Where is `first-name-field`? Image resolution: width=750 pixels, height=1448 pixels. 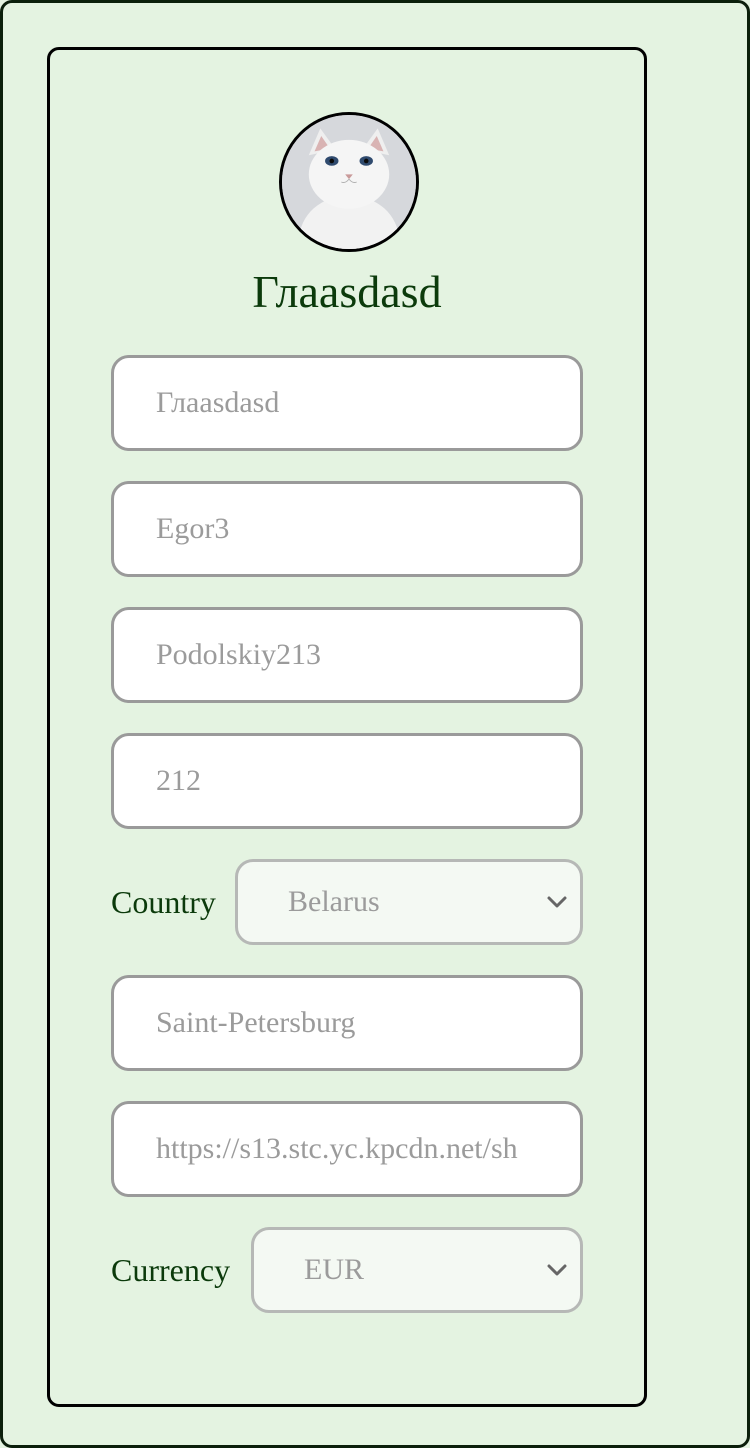
first-name-field is located at coordinates (347, 529).